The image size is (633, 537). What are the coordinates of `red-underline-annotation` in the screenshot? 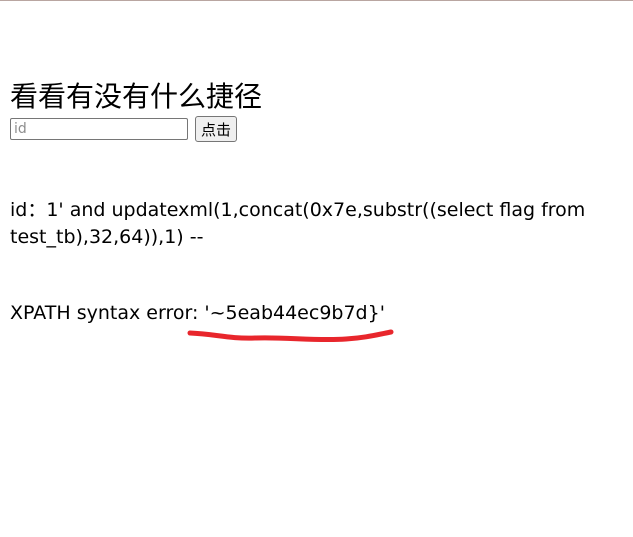 It's located at (290, 336).